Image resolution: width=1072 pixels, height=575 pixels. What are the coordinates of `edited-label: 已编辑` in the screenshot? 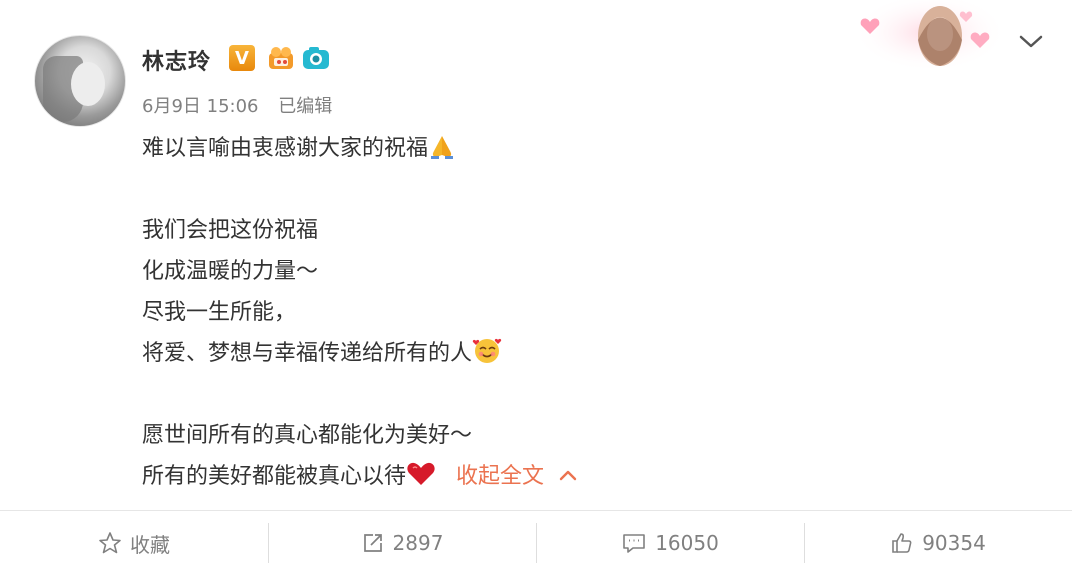 It's located at (305, 106).